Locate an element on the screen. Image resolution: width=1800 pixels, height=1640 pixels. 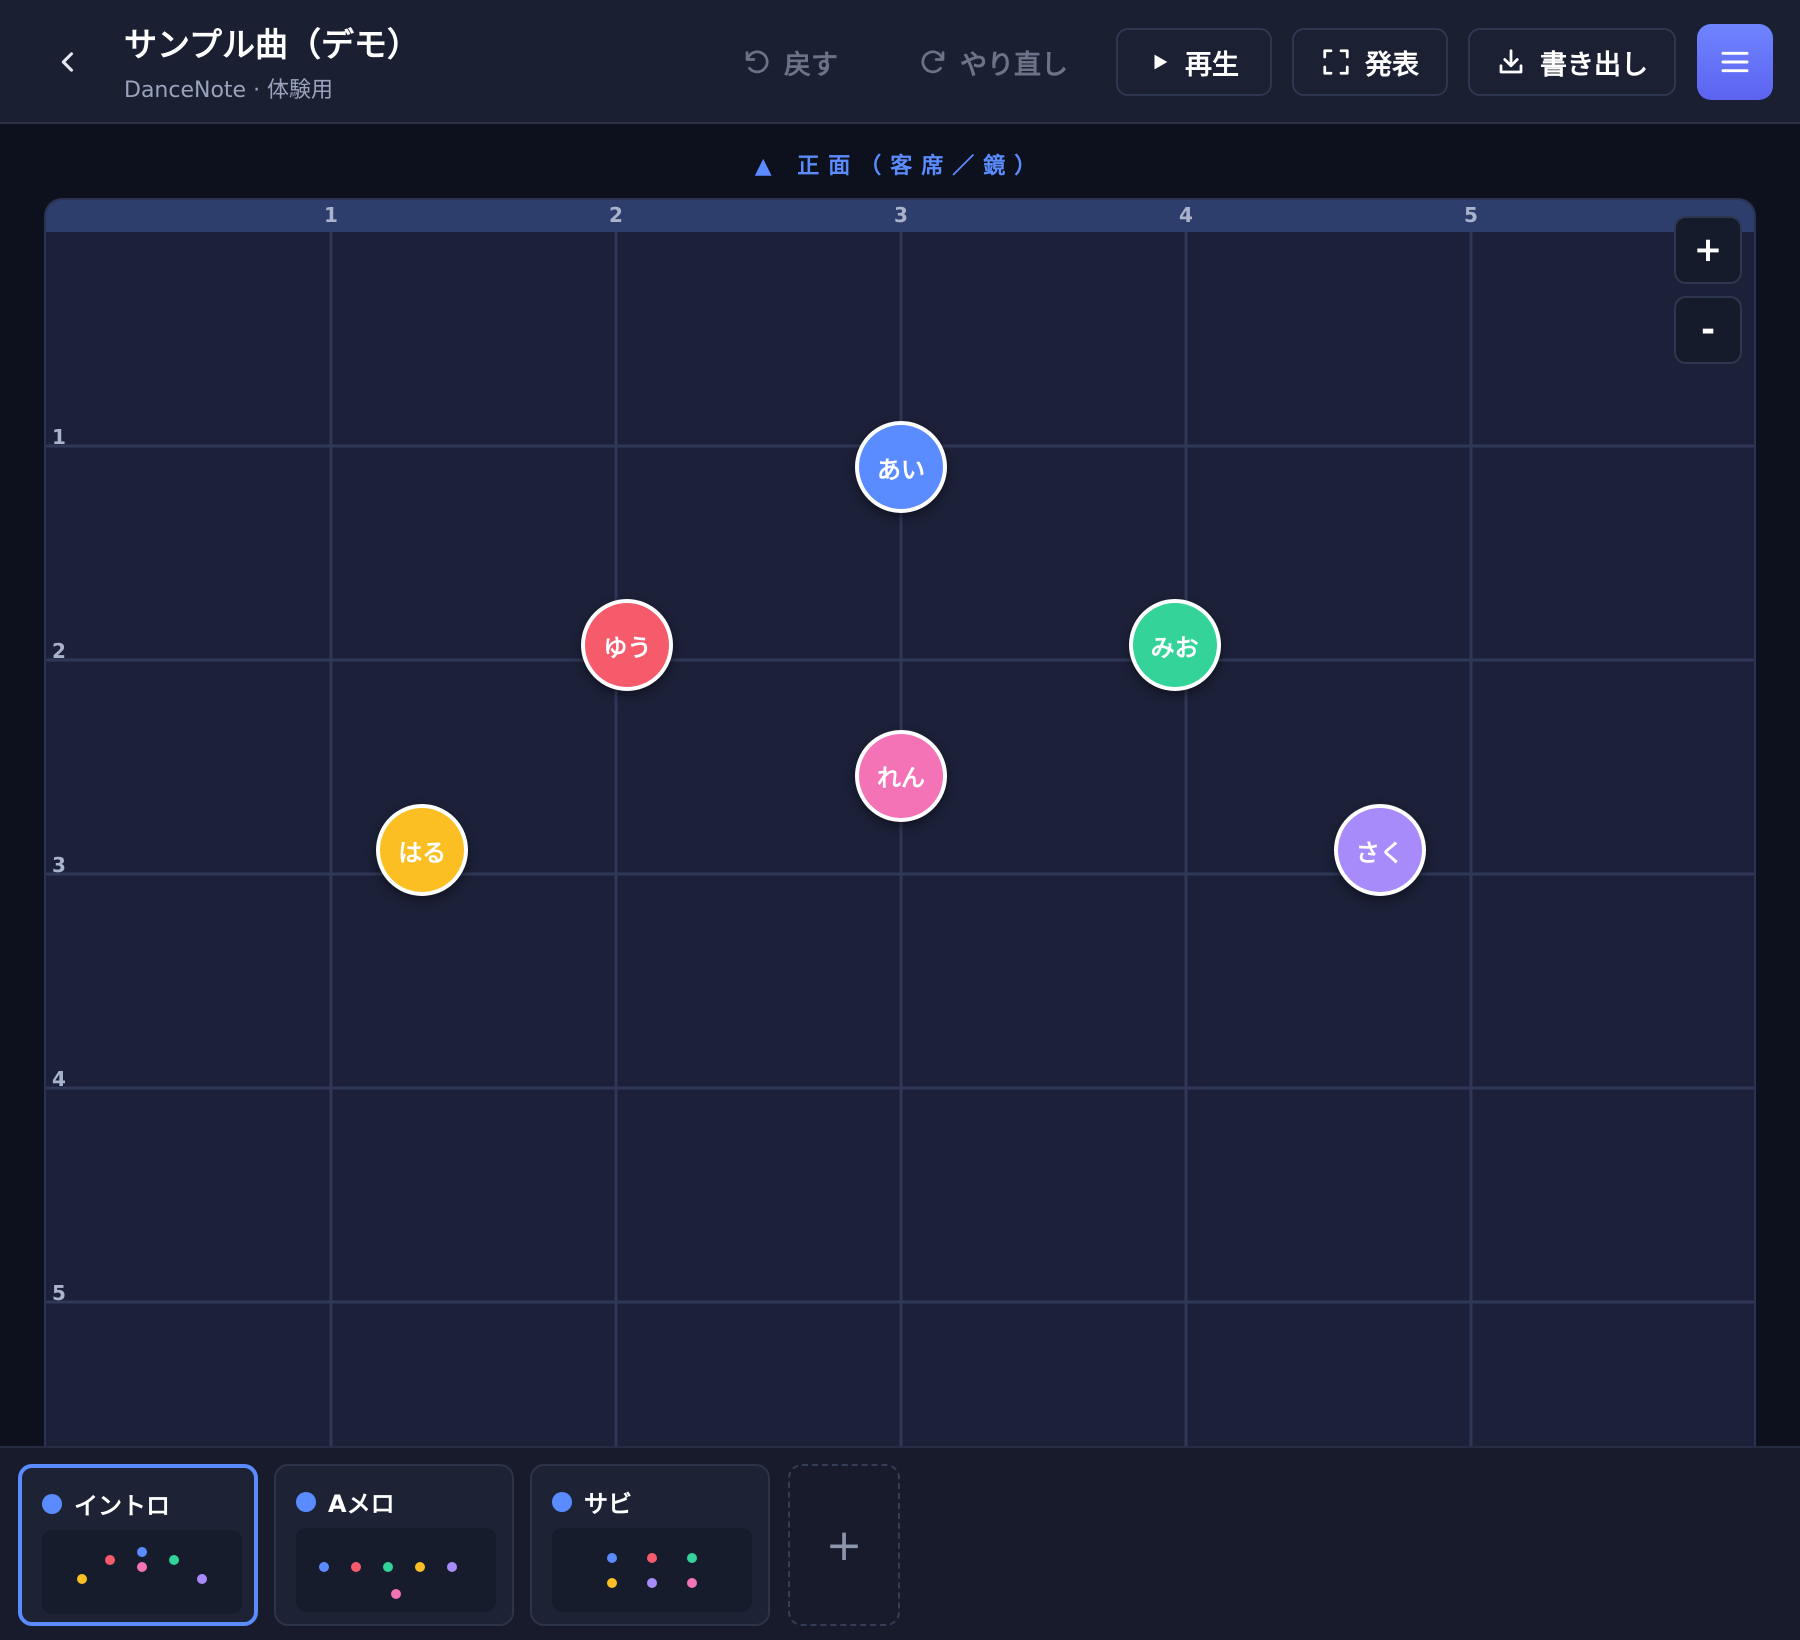
scene-strip: + イントロ Aメロ サビ is located at coordinates (900, 1543).